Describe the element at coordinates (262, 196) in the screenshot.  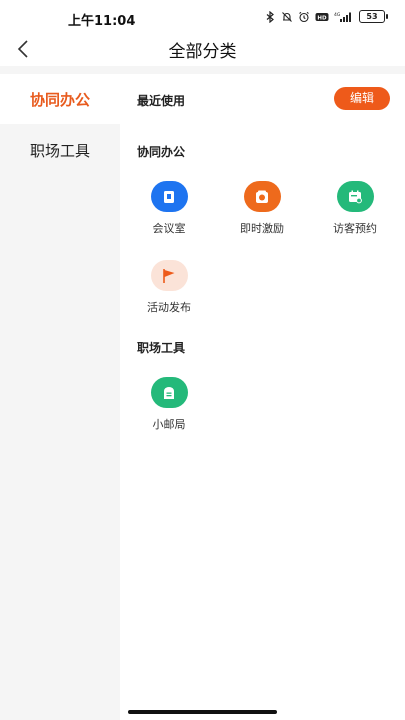
I see `medal-icon` at that location.